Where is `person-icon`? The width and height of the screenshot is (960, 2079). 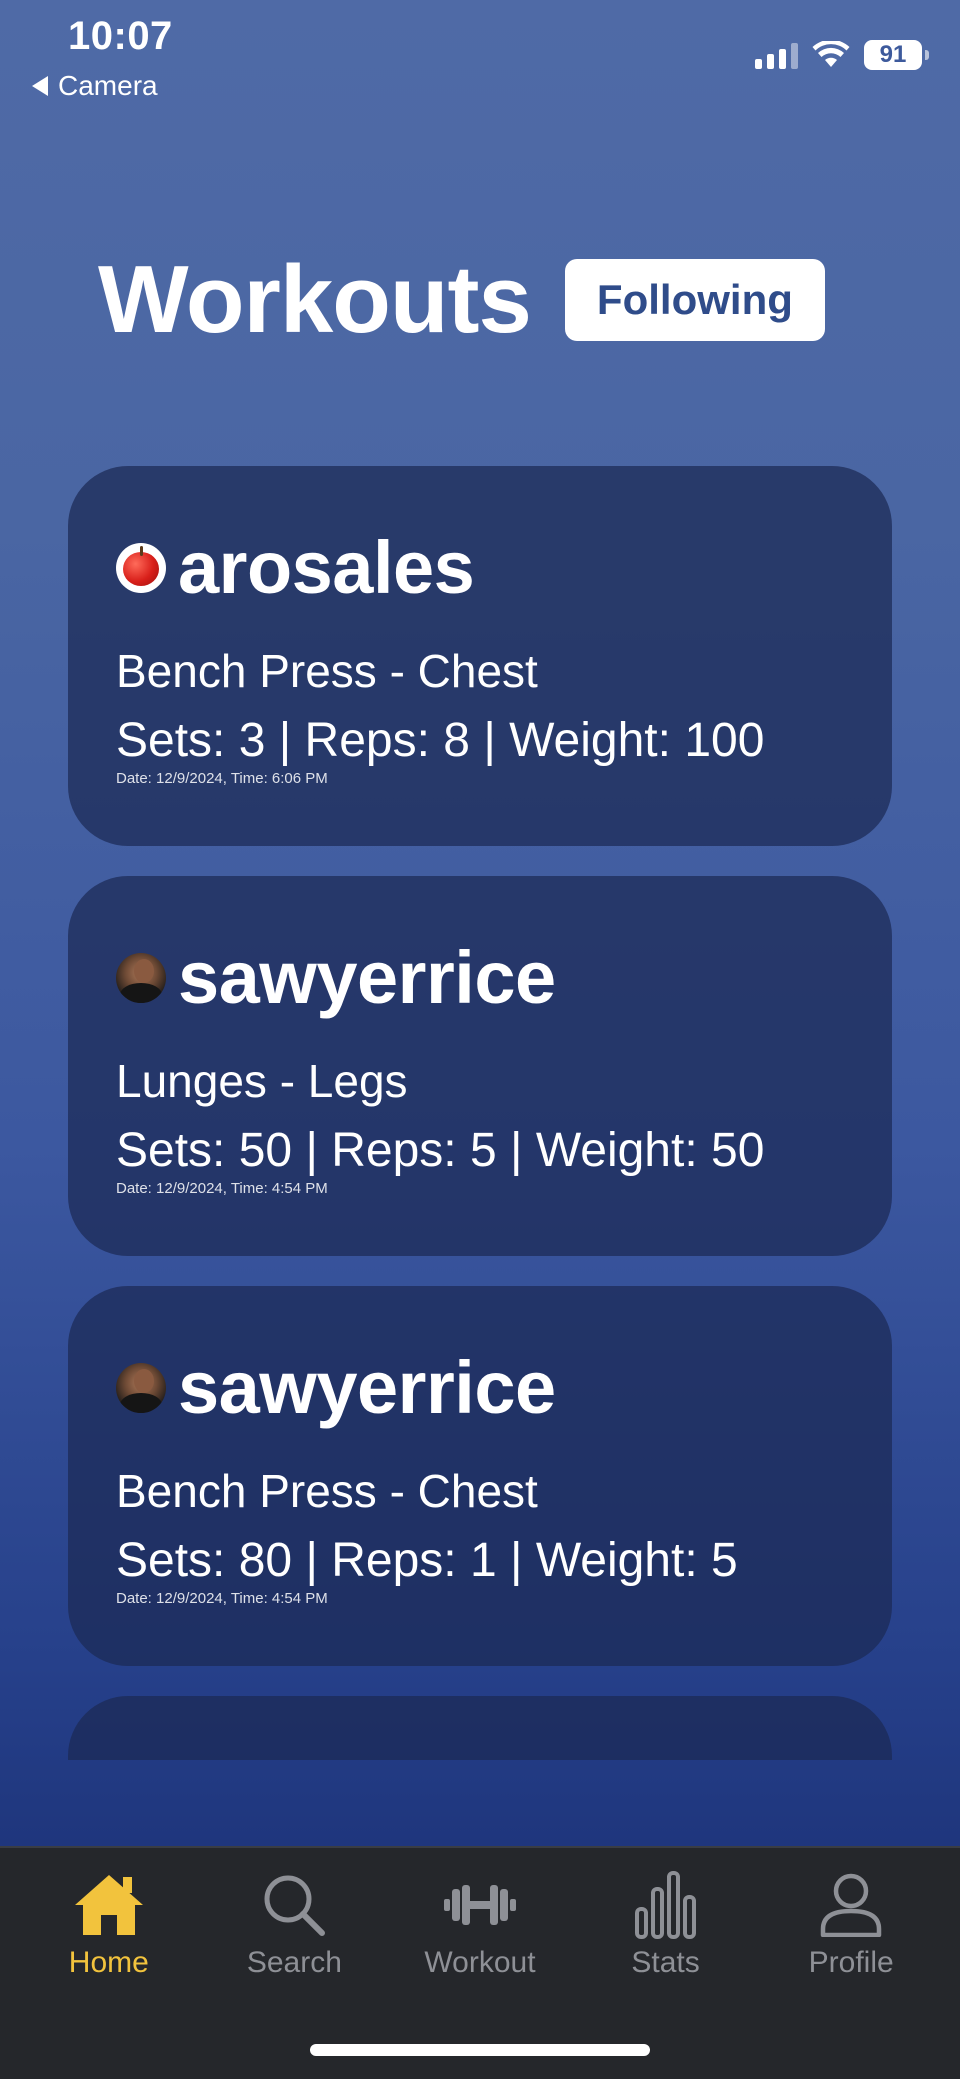
person-icon is located at coordinates (851, 1905).